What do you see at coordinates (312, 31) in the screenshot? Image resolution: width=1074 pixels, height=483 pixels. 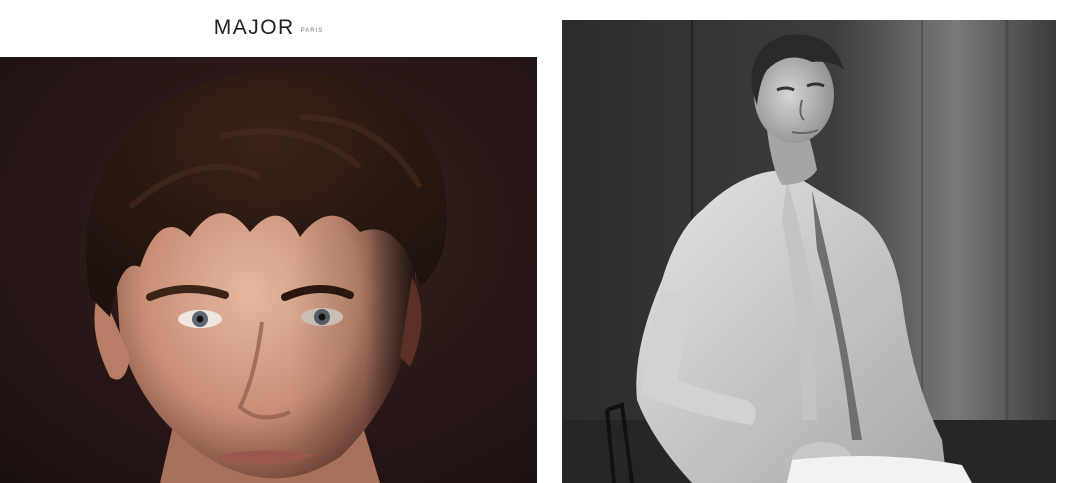 I see `logo-city: PARIS` at bounding box center [312, 31].